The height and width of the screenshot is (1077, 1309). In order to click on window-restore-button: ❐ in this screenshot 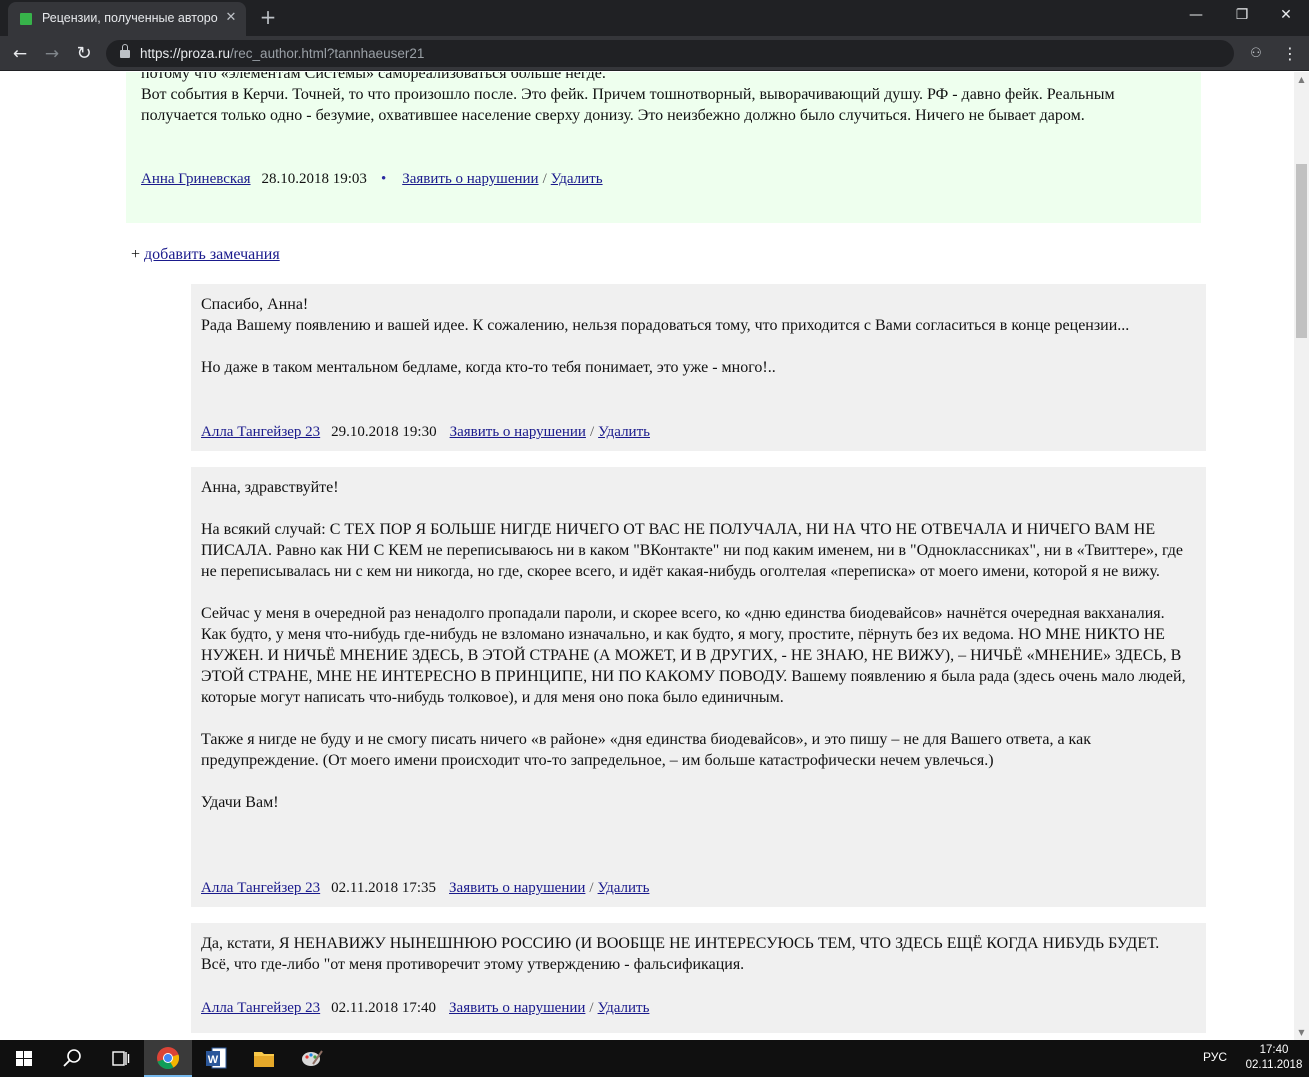, I will do `click(1242, 15)`.